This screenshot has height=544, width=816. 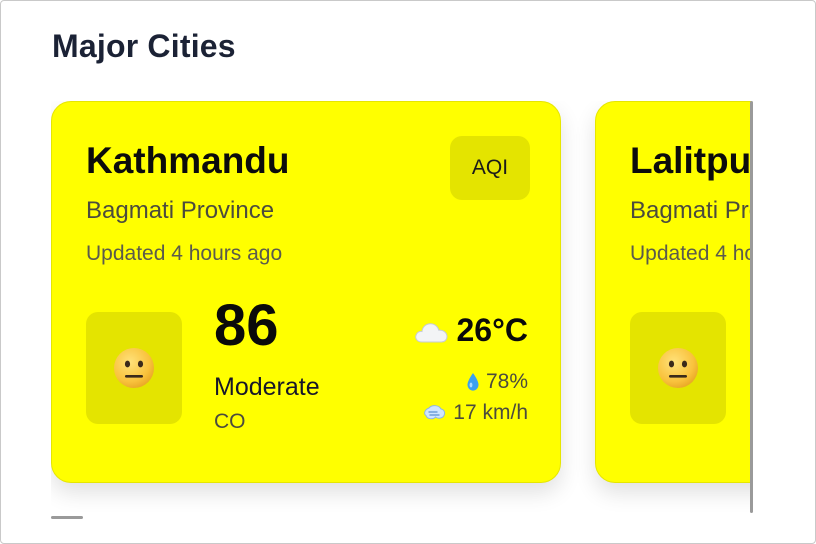 I want to click on wind-row: 17 km/h, so click(x=475, y=413).